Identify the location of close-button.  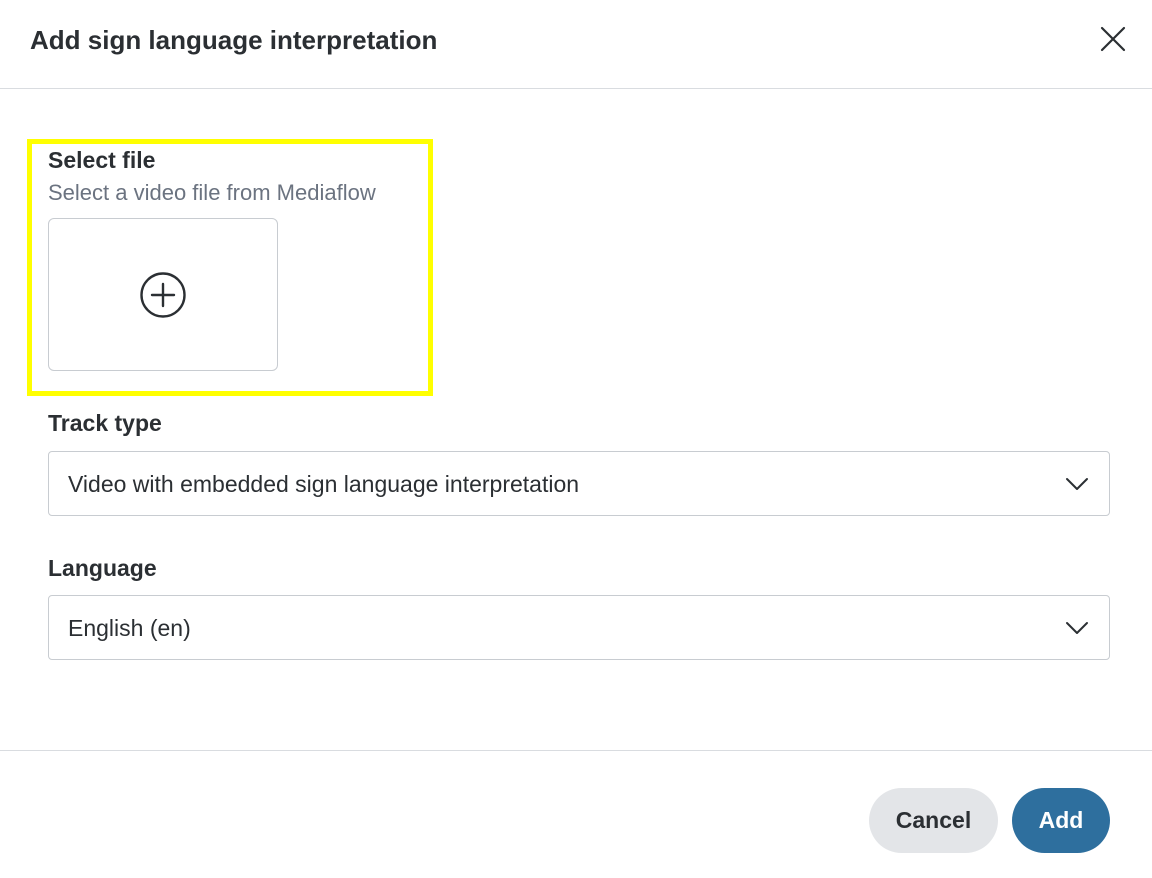
(1113, 39).